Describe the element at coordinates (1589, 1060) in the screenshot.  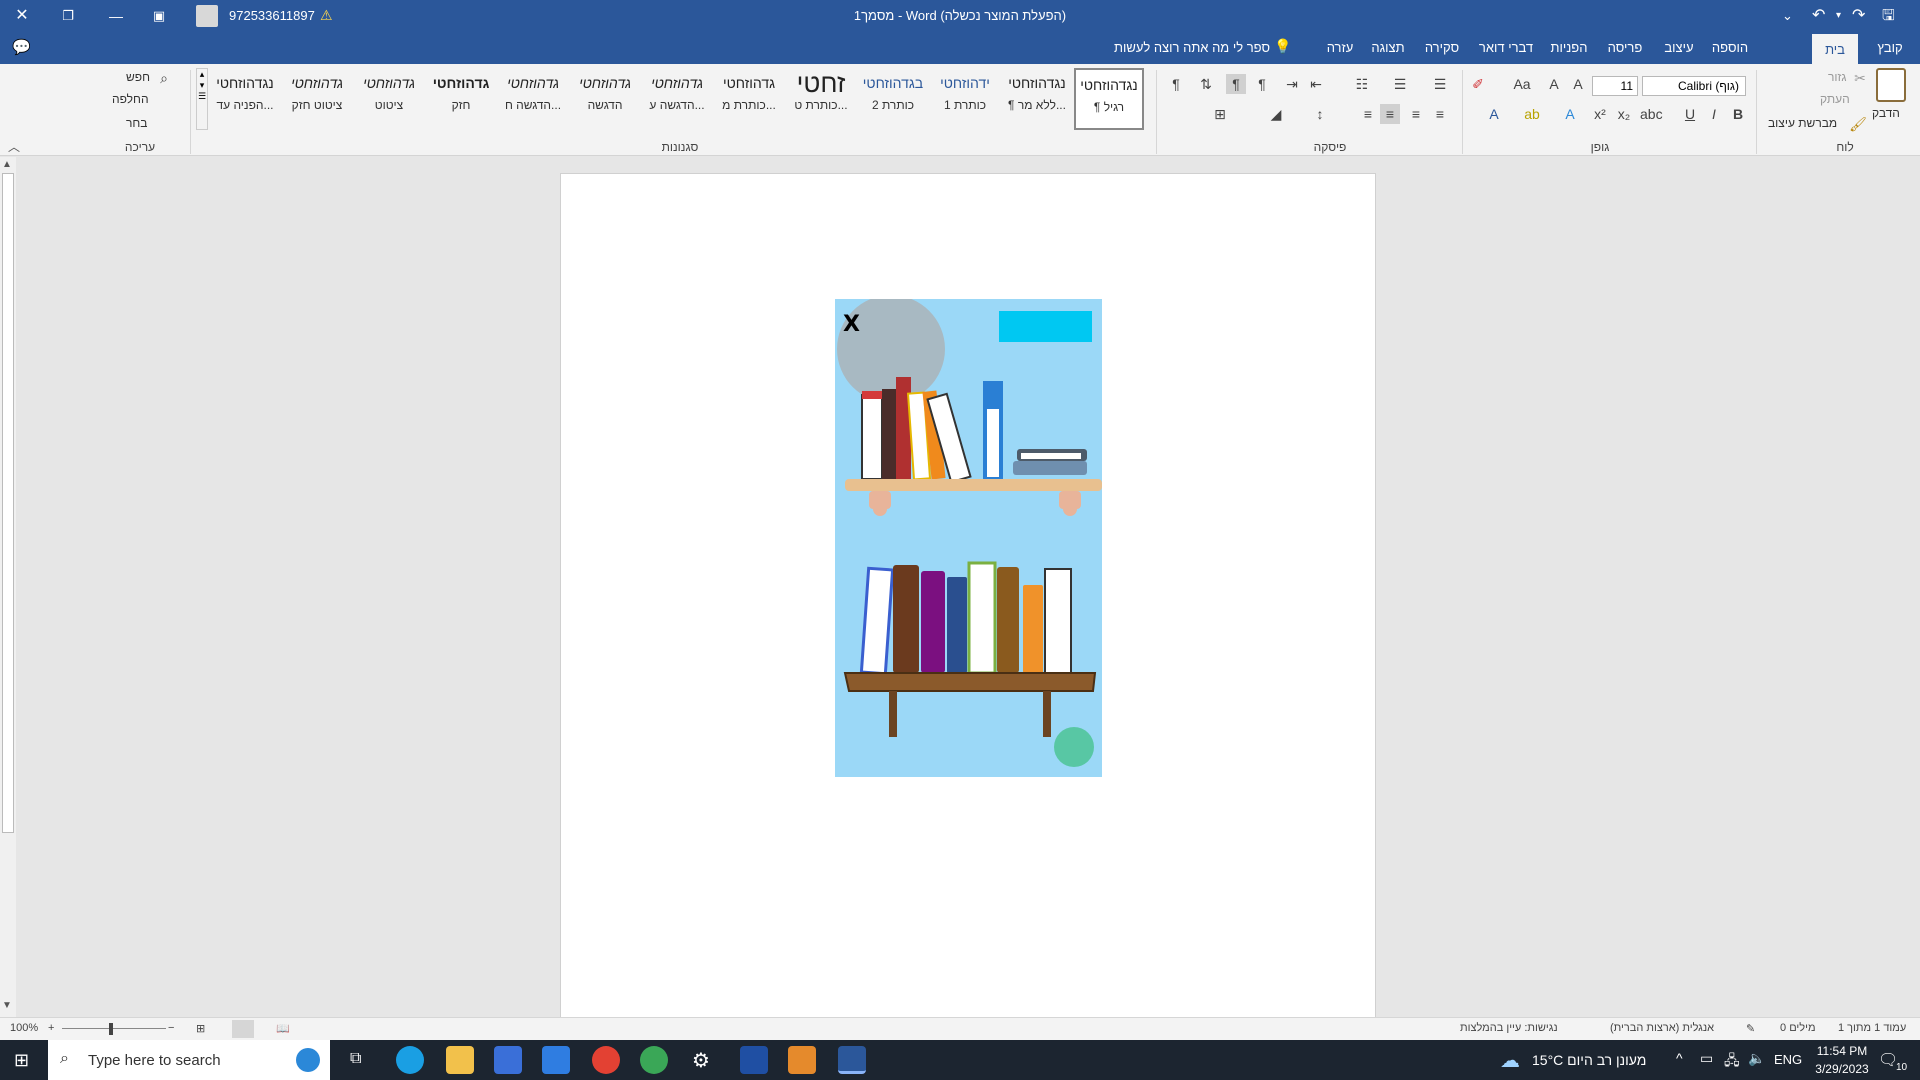
I see `weather-text: 15°C מעונן רב היום` at that location.